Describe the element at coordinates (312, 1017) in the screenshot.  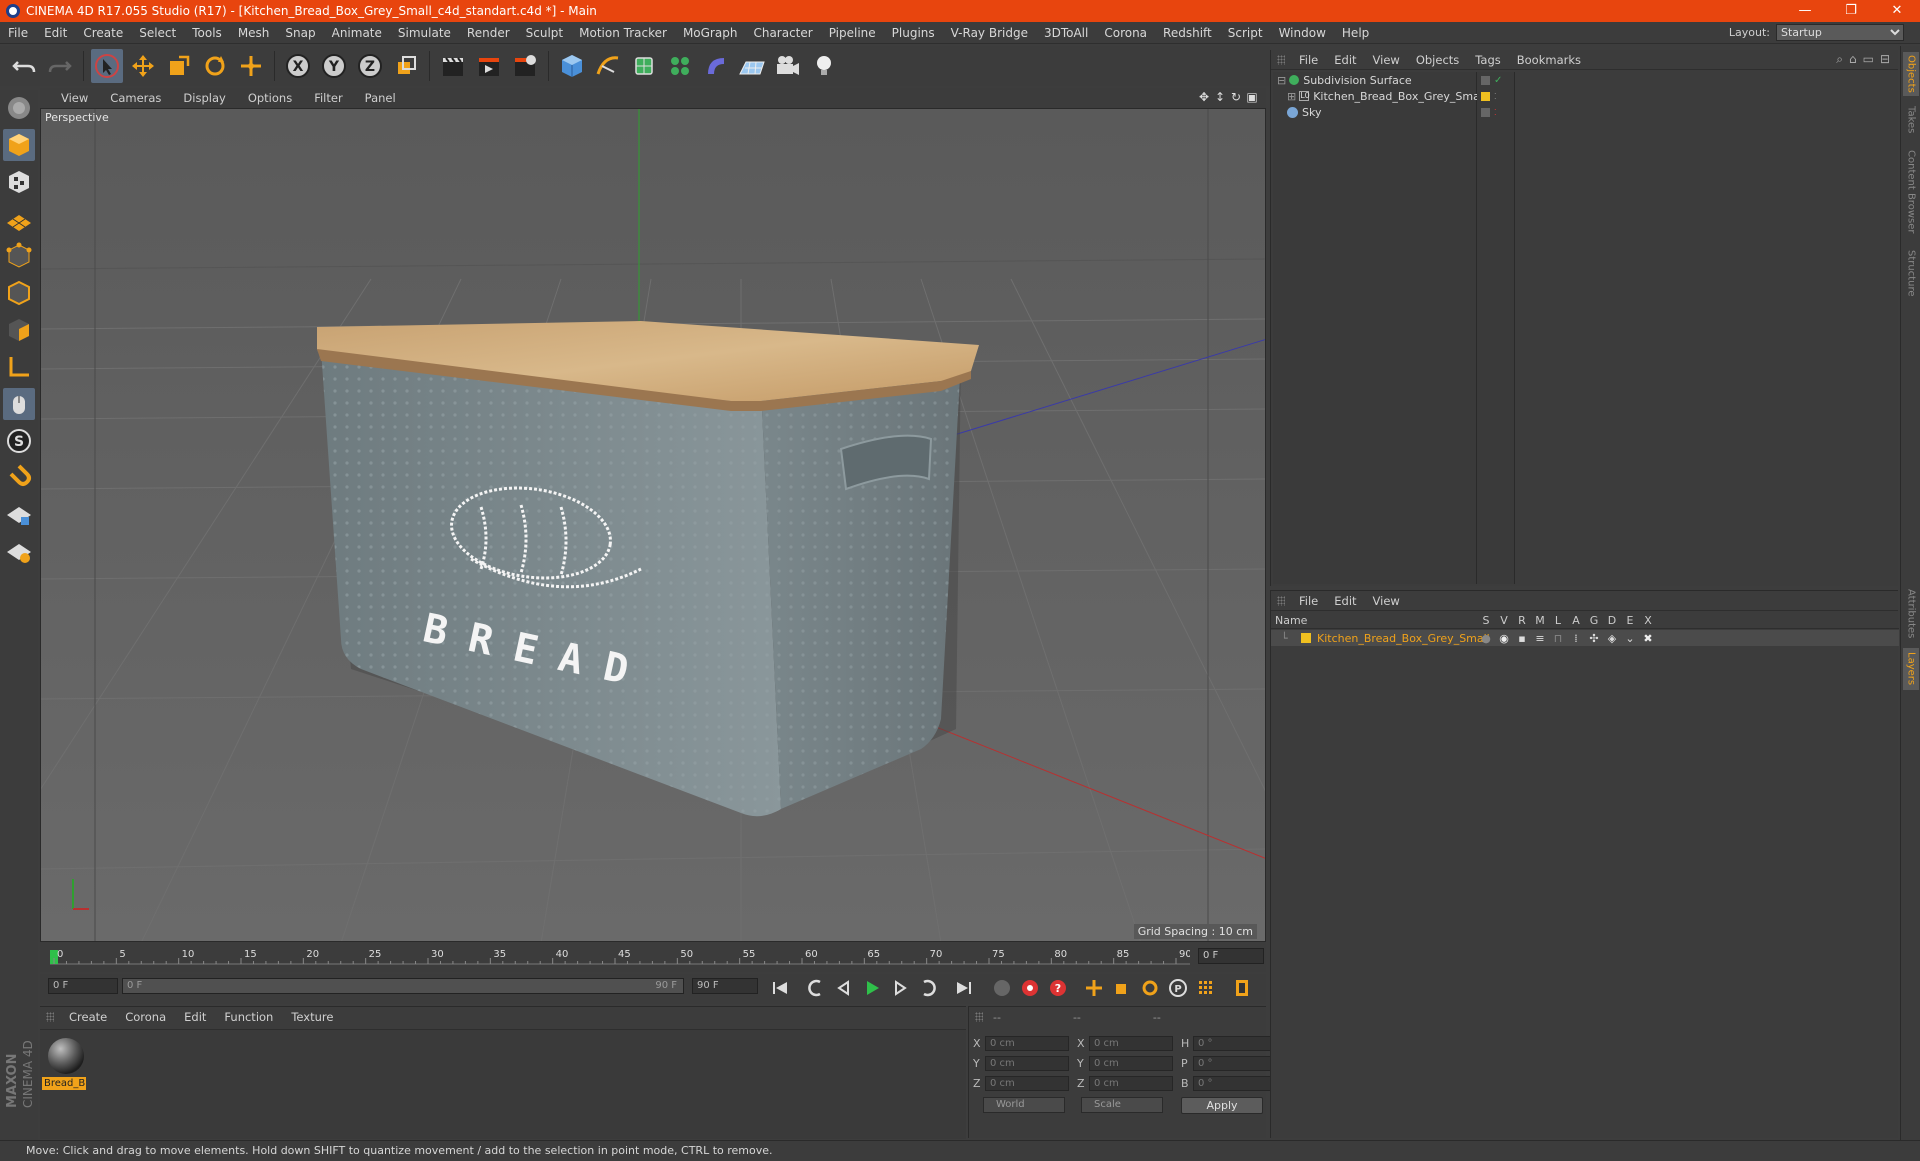
I see `material-menu-texture: Texture` at that location.